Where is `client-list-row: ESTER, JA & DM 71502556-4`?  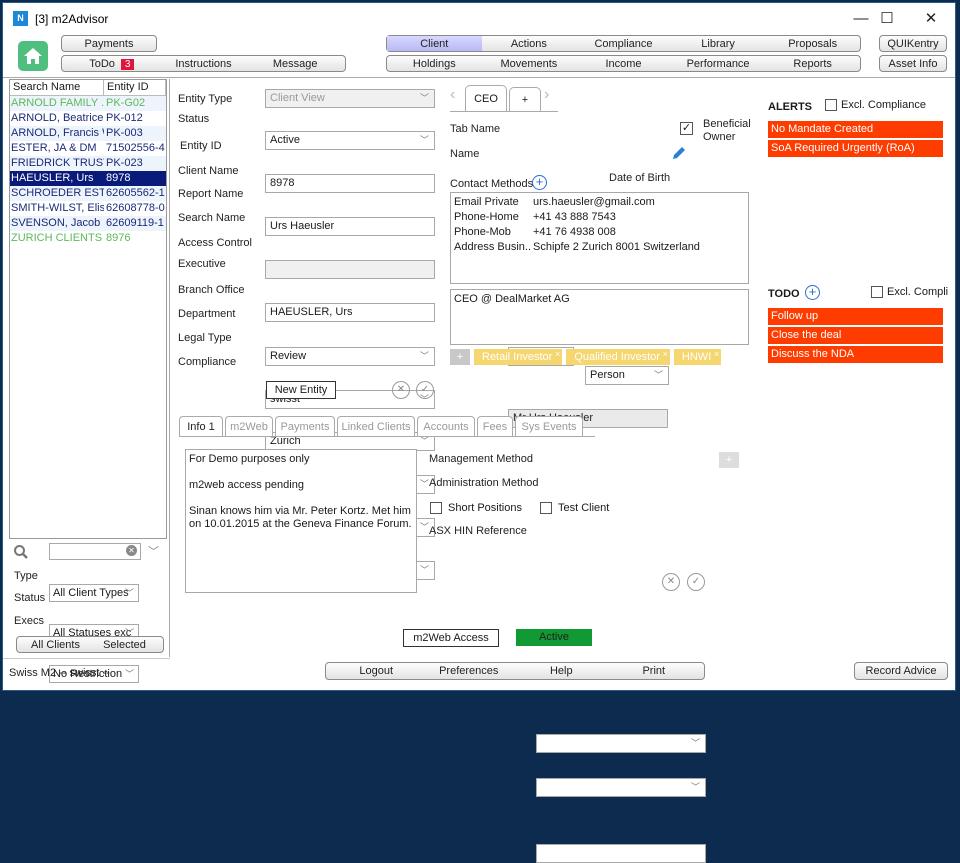
client-list-row: ESTER, JA & DM 71502556-4 is located at coordinates (88, 148).